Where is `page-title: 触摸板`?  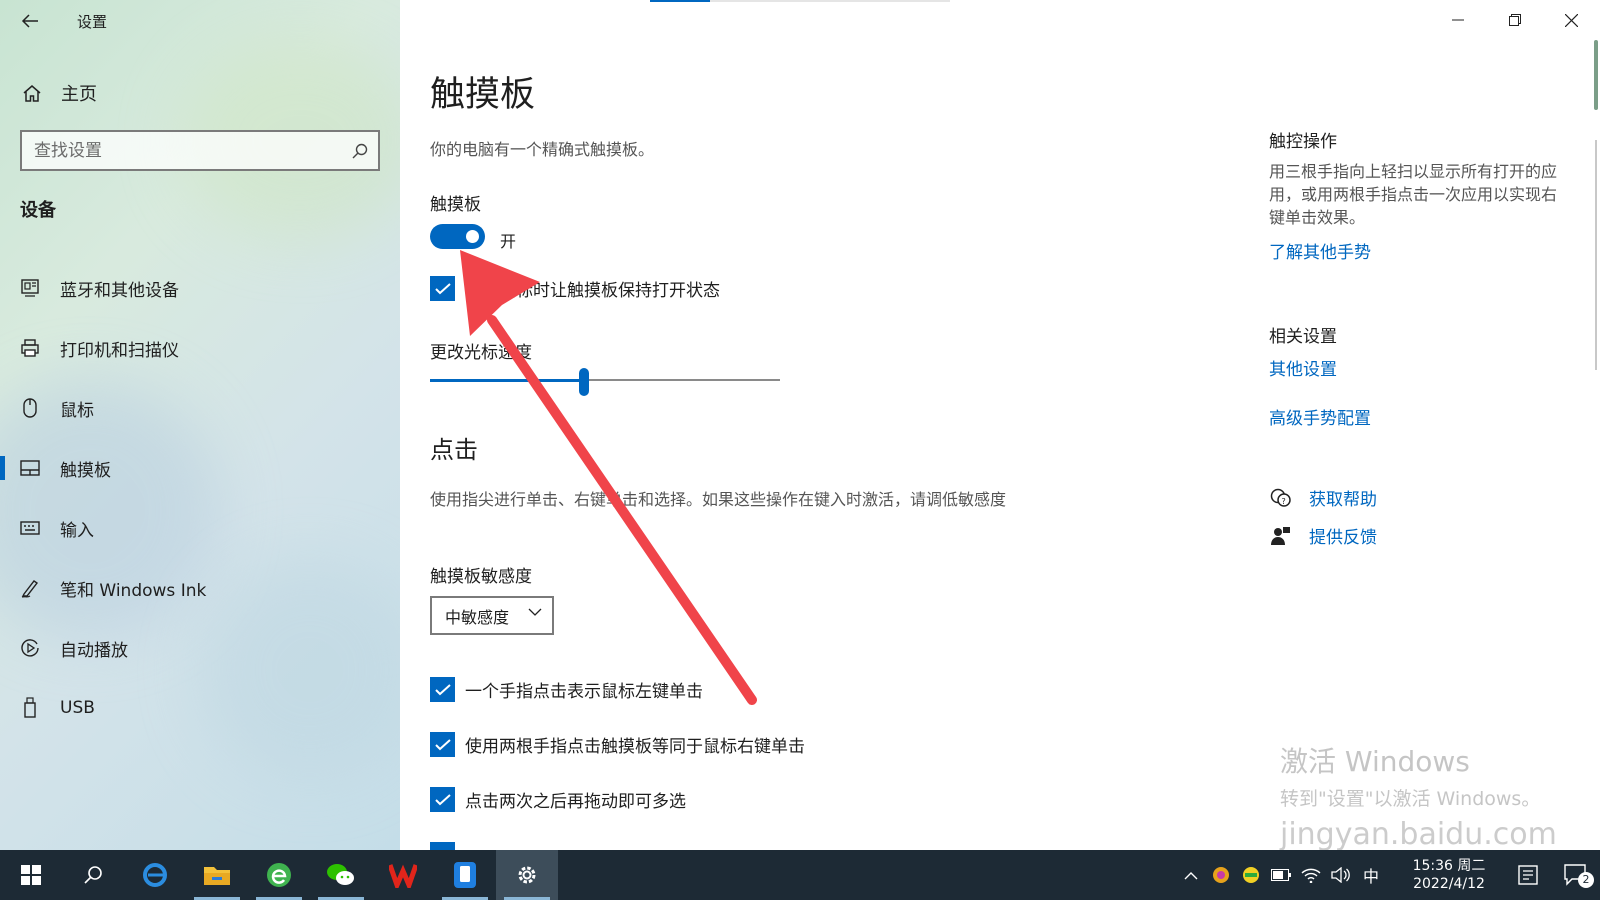
page-title: 触摸板 is located at coordinates (483, 95).